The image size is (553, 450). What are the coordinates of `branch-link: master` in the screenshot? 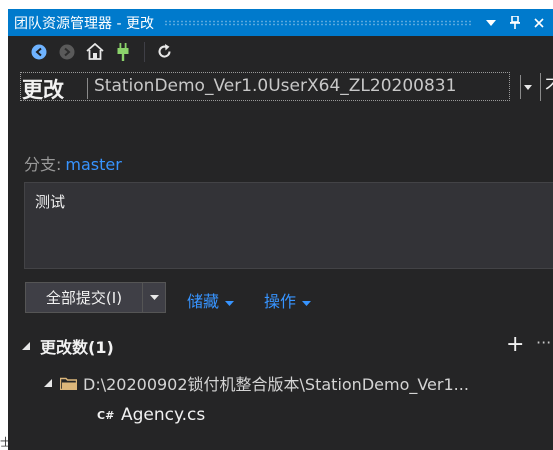 It's located at (93, 164).